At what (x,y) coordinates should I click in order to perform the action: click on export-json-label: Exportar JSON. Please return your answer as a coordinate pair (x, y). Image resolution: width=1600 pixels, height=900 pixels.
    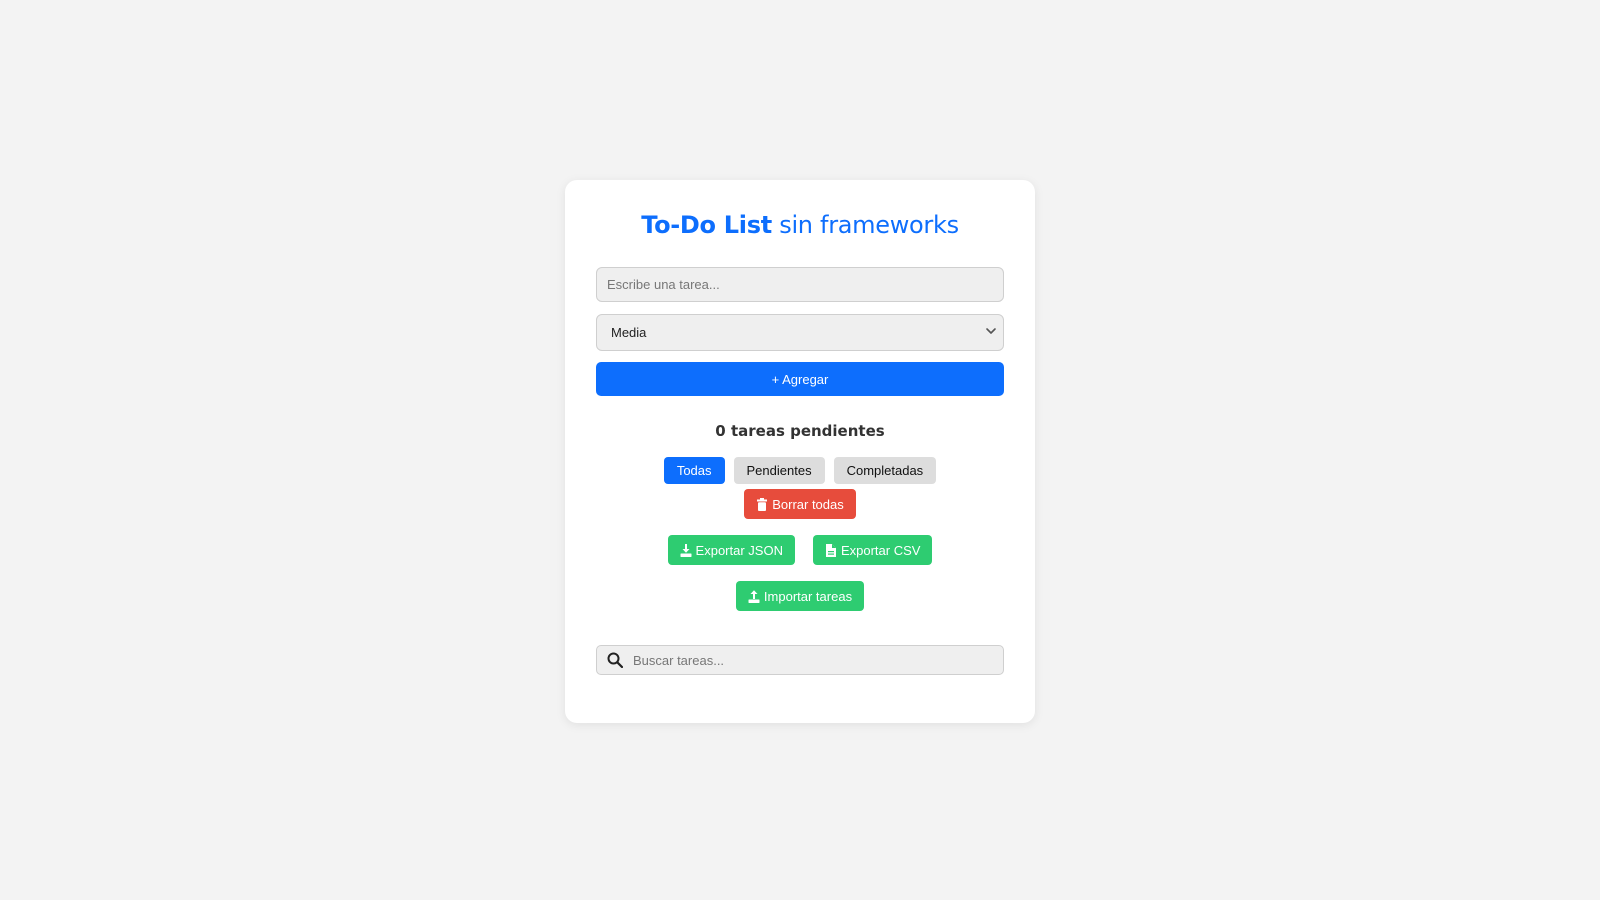
    Looking at the image, I should click on (739, 550).